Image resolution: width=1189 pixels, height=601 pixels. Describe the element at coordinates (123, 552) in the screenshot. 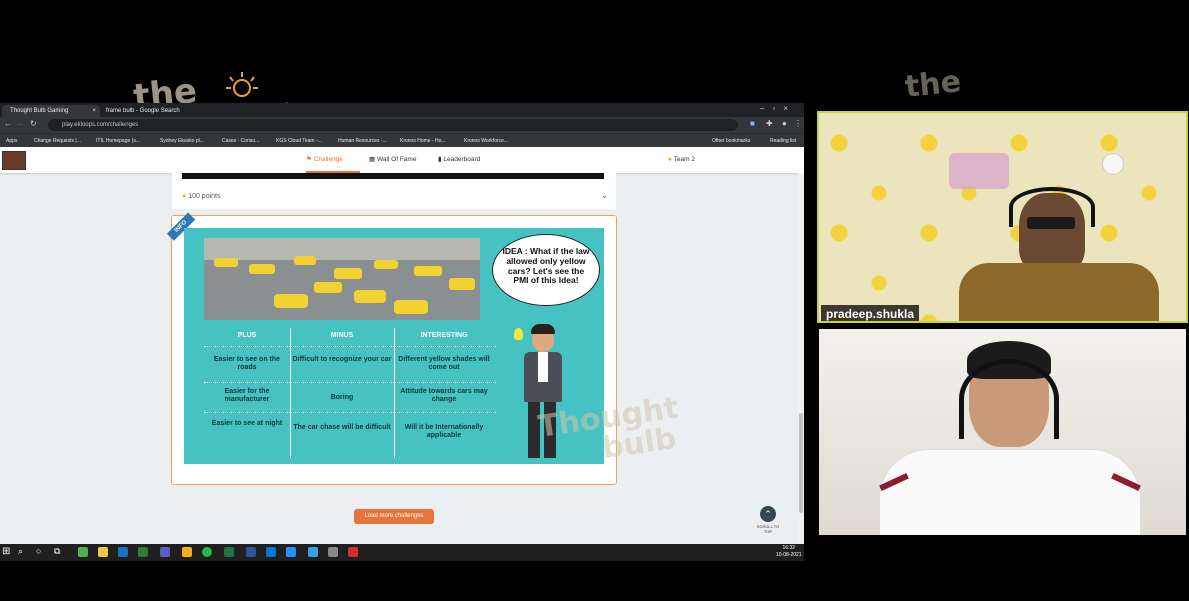

I see `outlook-icon` at that location.